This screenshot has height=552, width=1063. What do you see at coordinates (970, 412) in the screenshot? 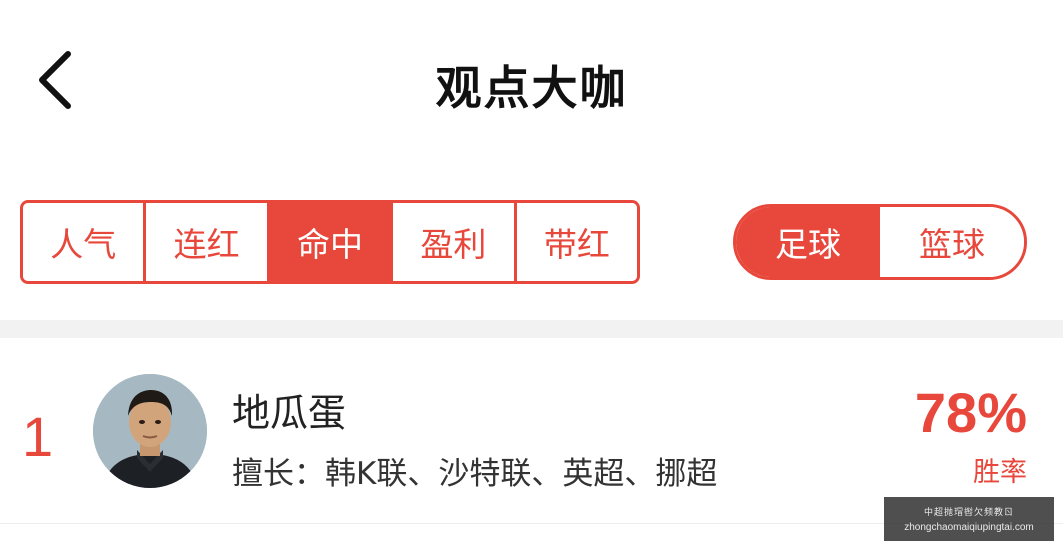
I see `win-rate-value: 78%` at bounding box center [970, 412].